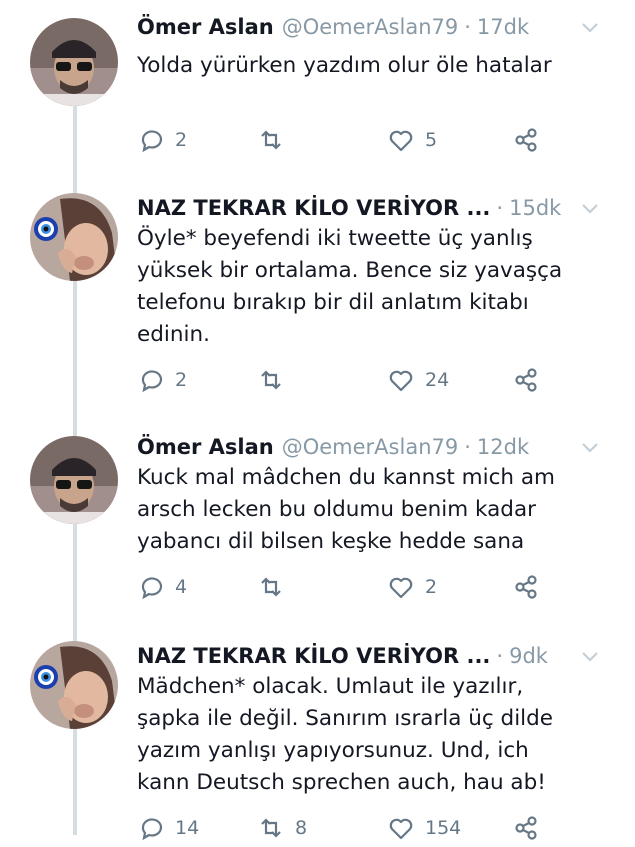 This screenshot has width=635, height=847. I want to click on reply-count: 14, so click(187, 828).